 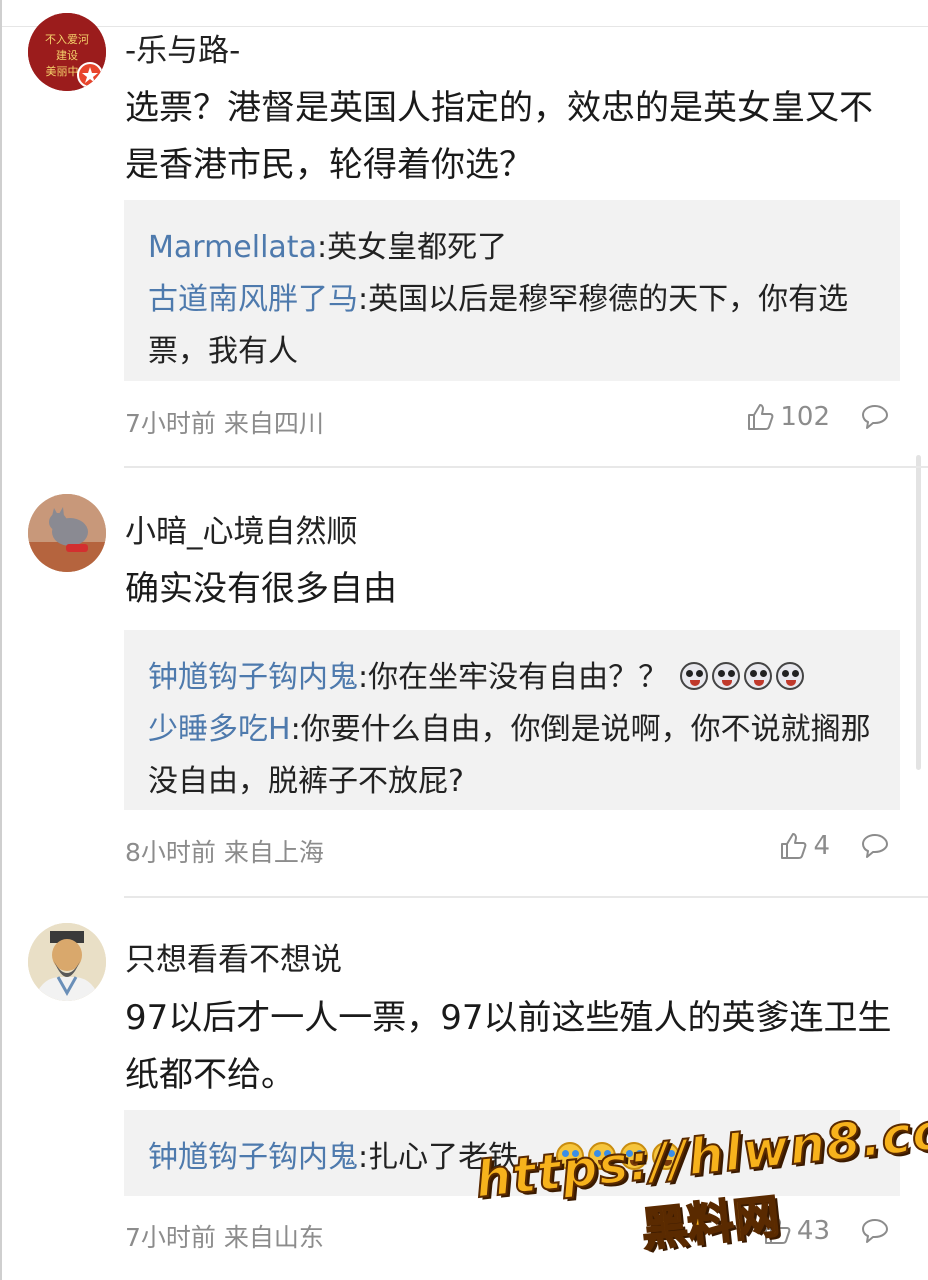 I want to click on reply-username: Marmellata, so click(x=232, y=247).